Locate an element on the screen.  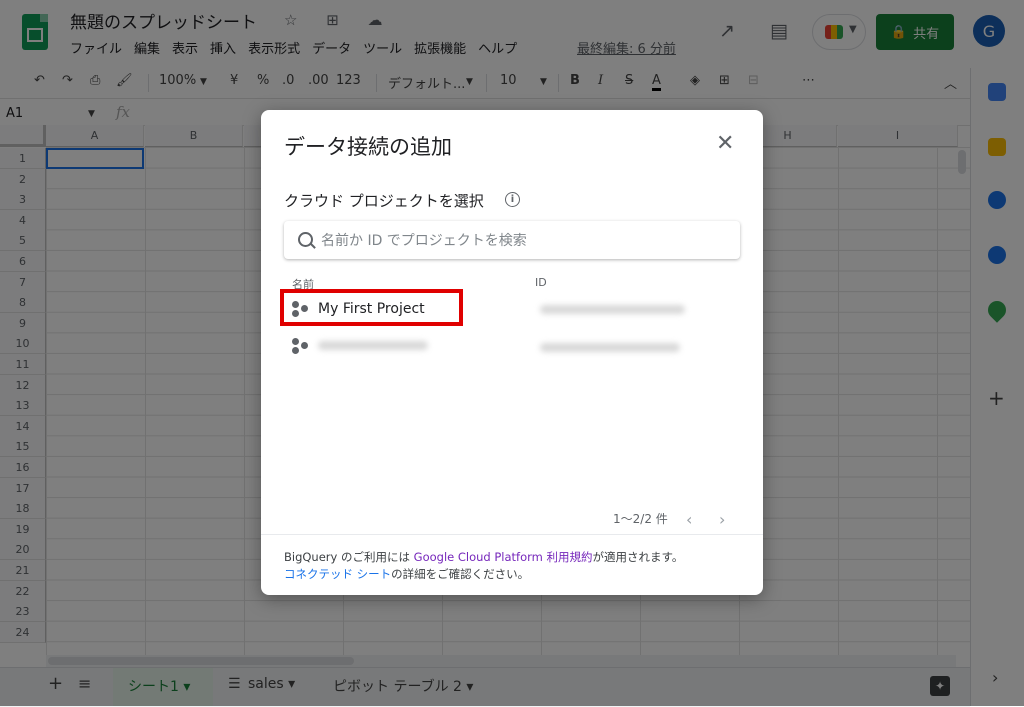
pagination-label: 1〜2/2 件 is located at coordinates (640, 519).